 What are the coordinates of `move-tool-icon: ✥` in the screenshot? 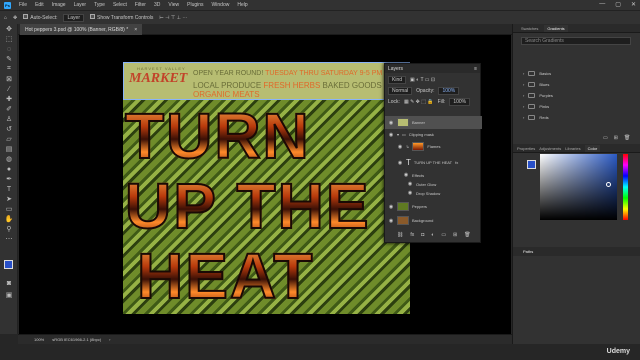 It's located at (15, 18).